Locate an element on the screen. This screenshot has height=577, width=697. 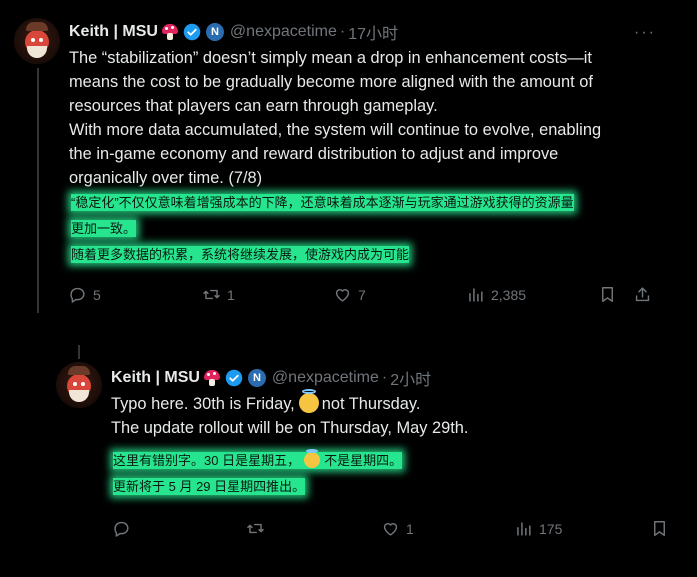
retweet-button: 1 is located at coordinates (218, 294).